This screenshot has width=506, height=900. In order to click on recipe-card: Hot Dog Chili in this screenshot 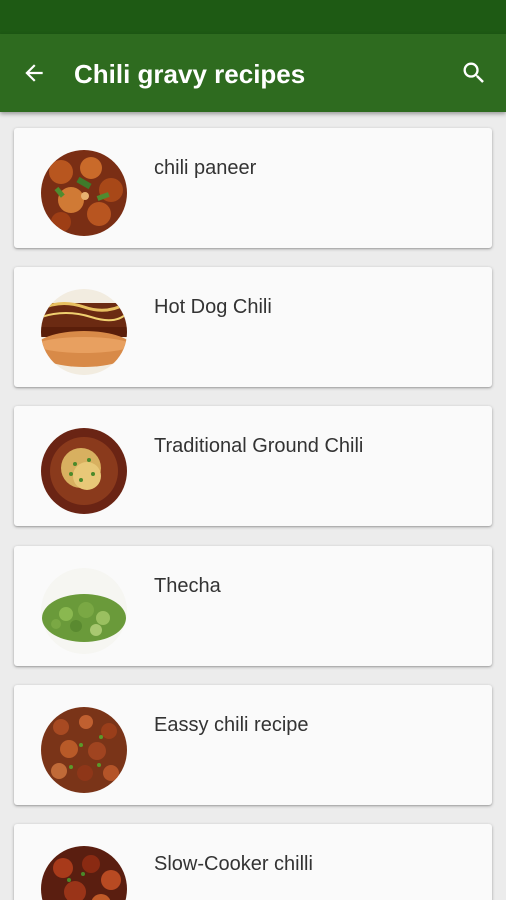, I will do `click(253, 327)`.